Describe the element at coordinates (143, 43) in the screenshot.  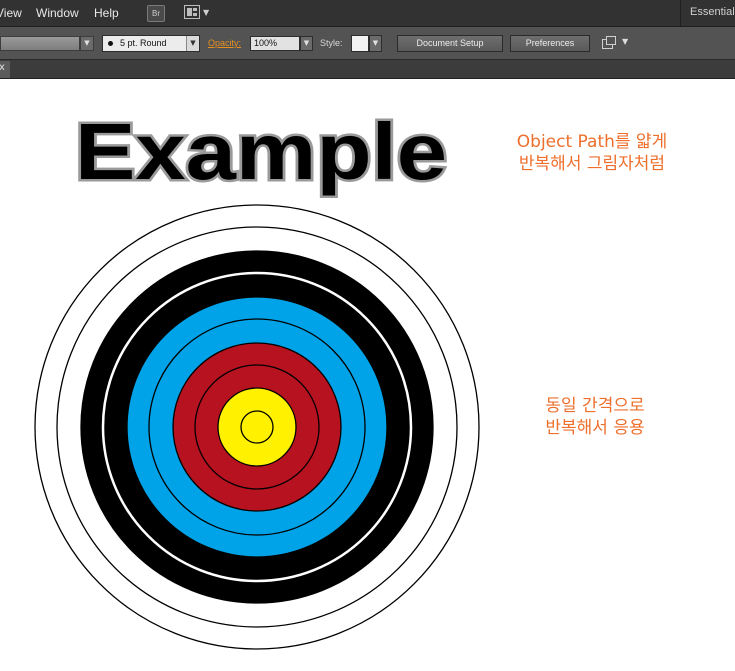
I see `brush-definition-value: 5 pt. Round` at that location.